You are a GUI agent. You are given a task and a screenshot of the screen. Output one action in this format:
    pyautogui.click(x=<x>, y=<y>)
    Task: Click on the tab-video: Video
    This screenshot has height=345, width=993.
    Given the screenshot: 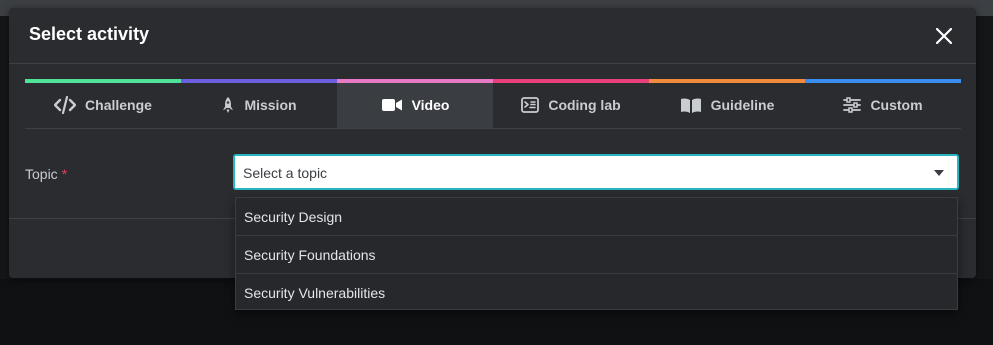 What is the action you would take?
    pyautogui.click(x=415, y=103)
    